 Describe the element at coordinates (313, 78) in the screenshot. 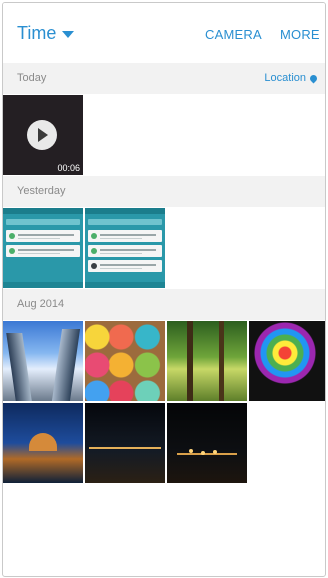

I see `location-pin-icon` at that location.